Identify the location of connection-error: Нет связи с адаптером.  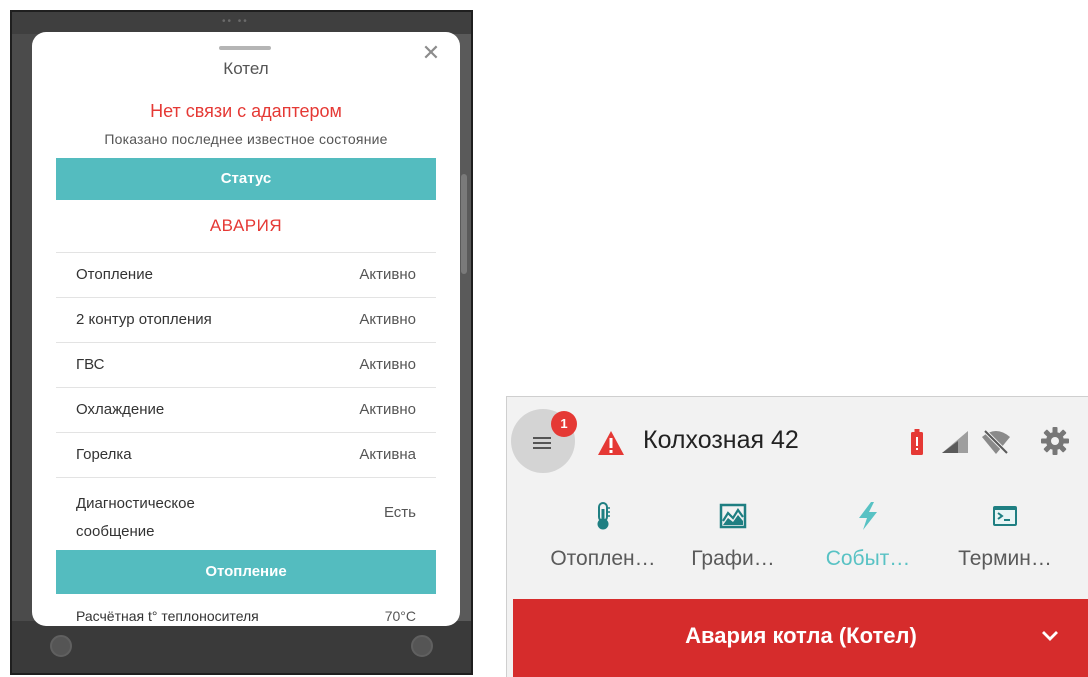
(246, 111).